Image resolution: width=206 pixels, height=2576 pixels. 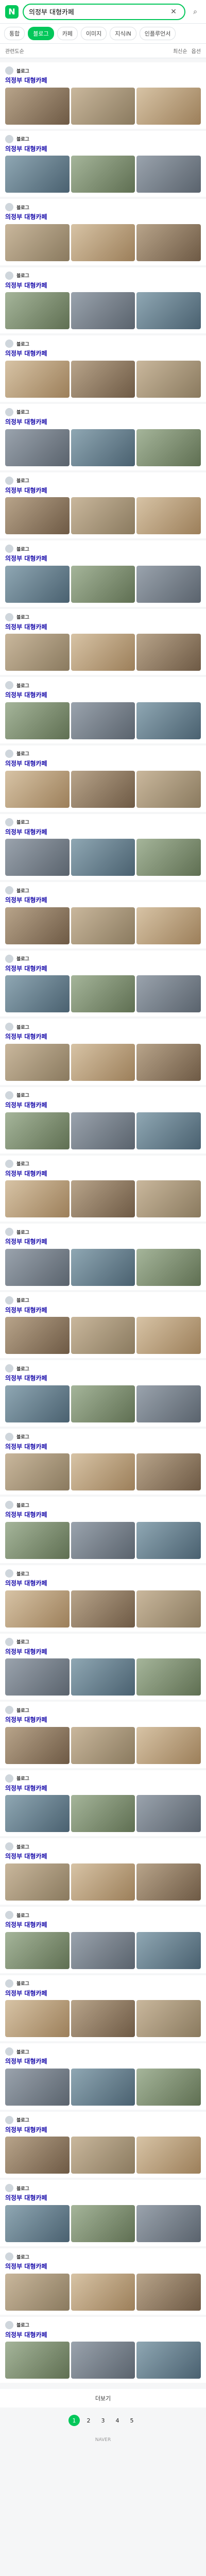 What do you see at coordinates (174, 12) in the screenshot?
I see `close-icon: ✕` at bounding box center [174, 12].